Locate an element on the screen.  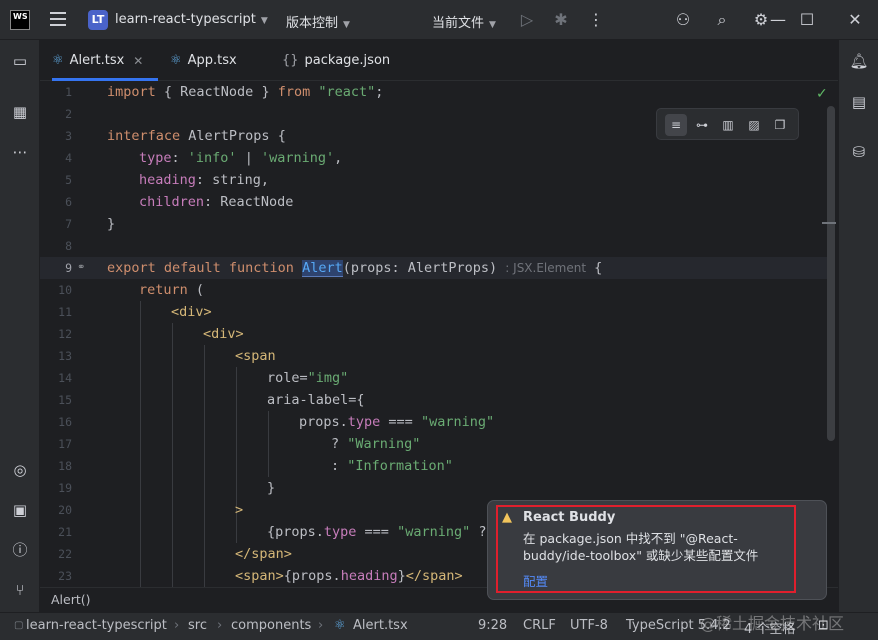
line-number: 11 is located at coordinates (56, 312).